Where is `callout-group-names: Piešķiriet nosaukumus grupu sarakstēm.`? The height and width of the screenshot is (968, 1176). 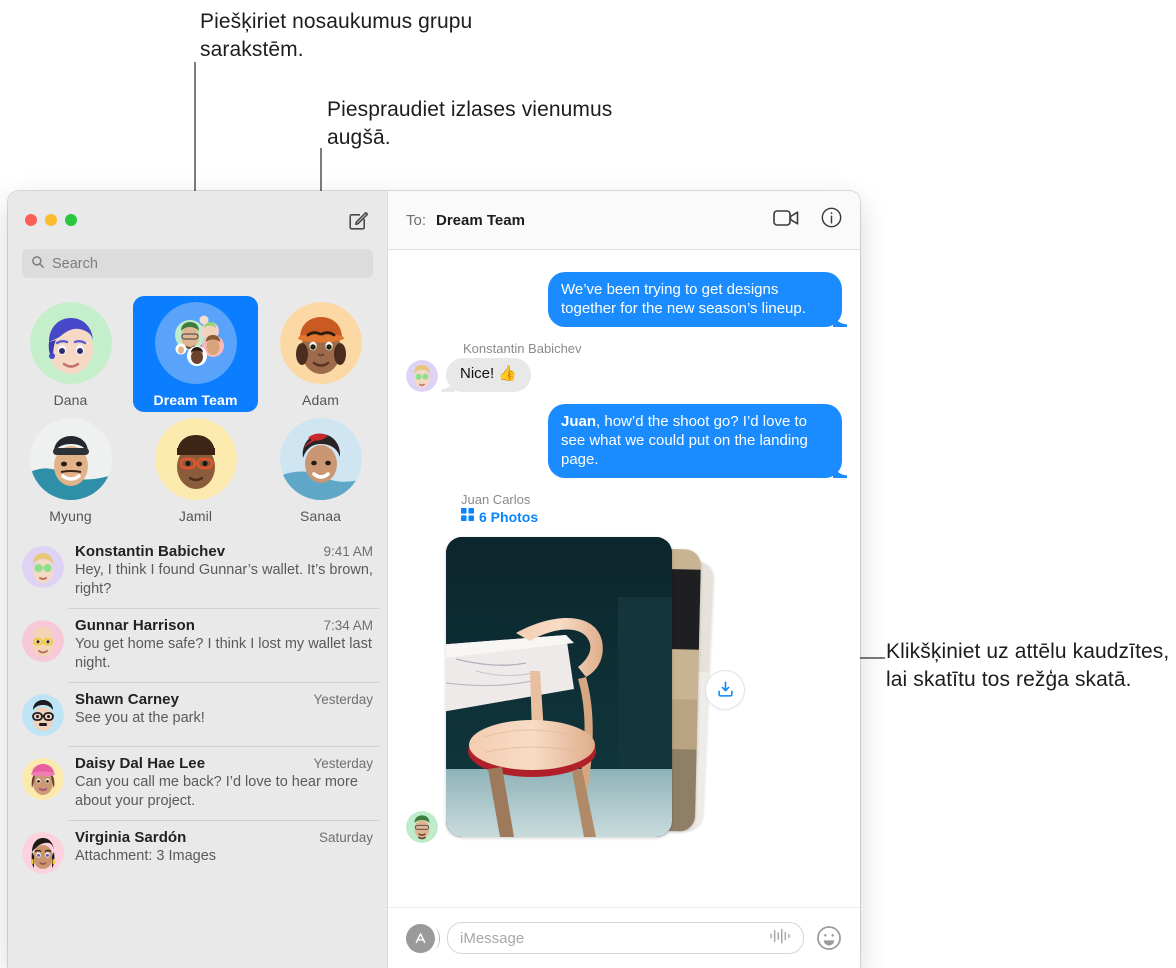 callout-group-names: Piešķiriet nosaukumus grupu sarakstēm. is located at coordinates (336, 35).